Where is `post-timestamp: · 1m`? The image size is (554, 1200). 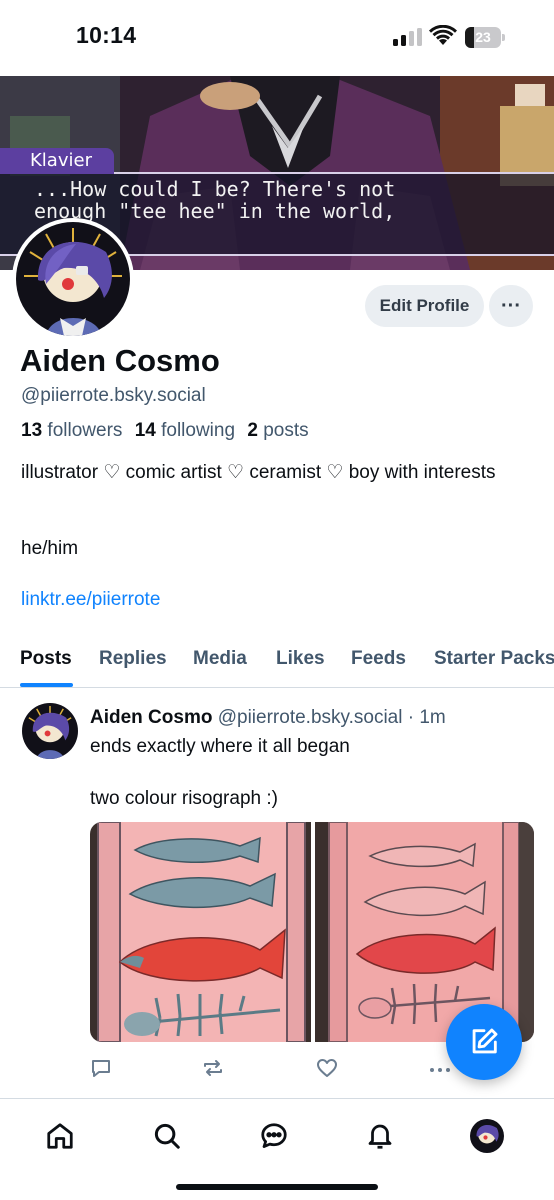 post-timestamp: · 1m is located at coordinates (426, 717).